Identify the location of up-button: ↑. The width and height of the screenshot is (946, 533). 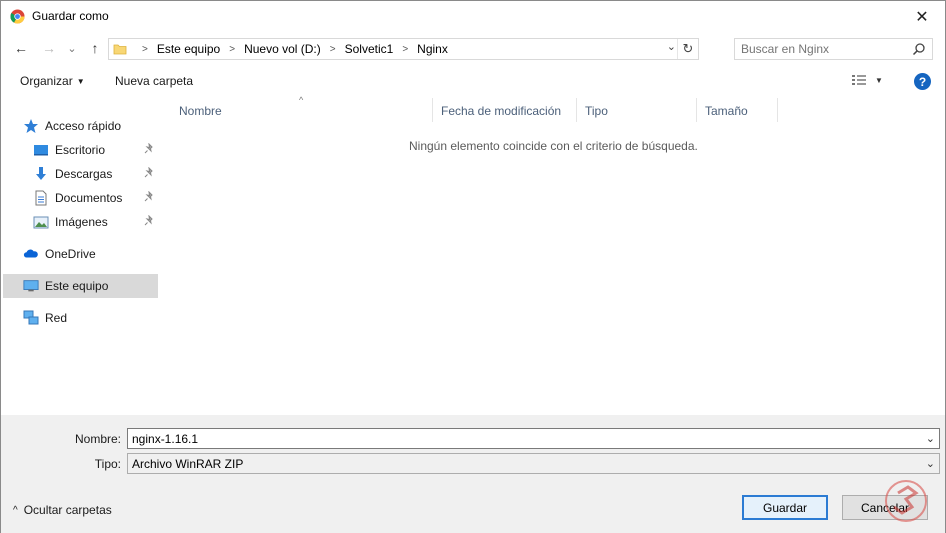
(95, 48).